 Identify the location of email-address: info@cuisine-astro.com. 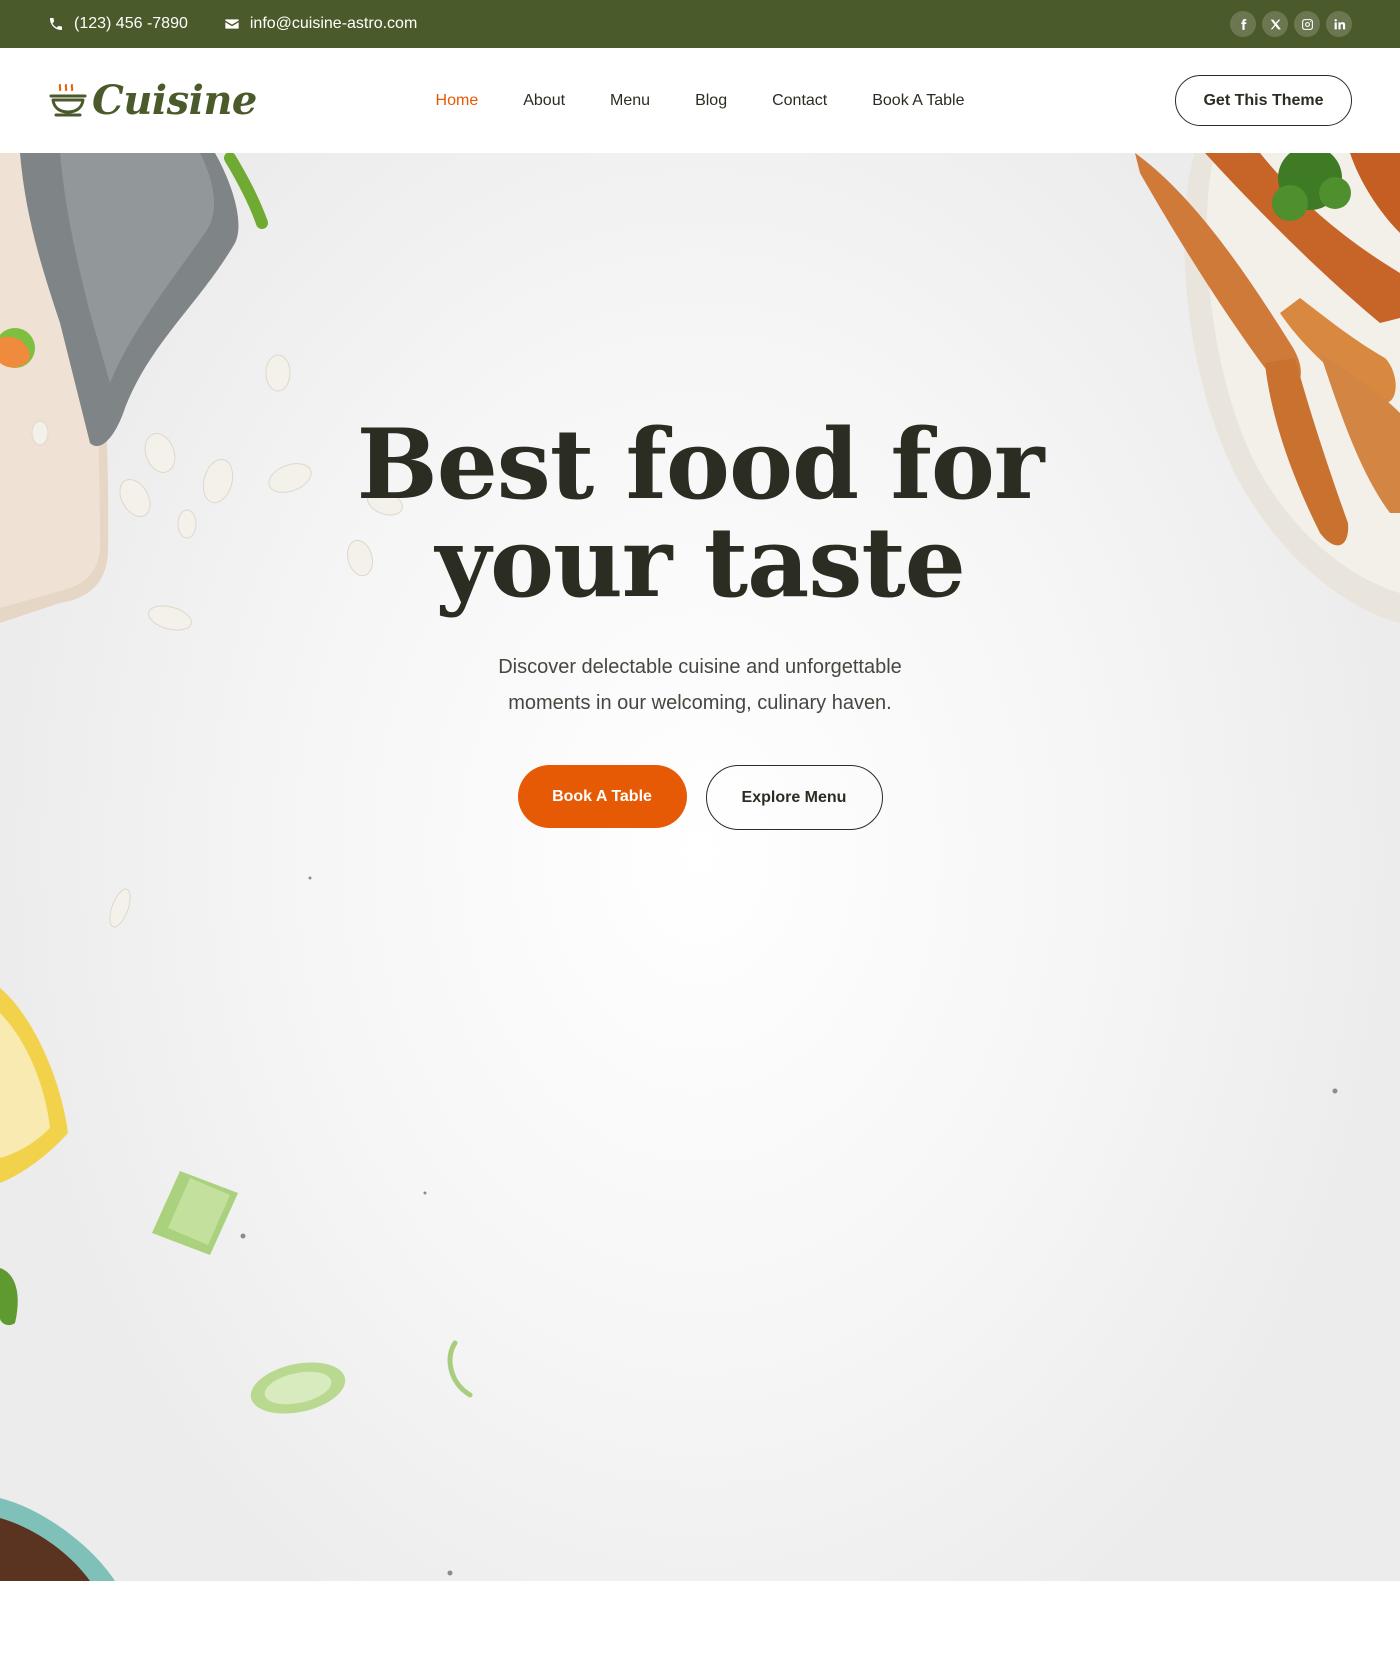
(333, 23).